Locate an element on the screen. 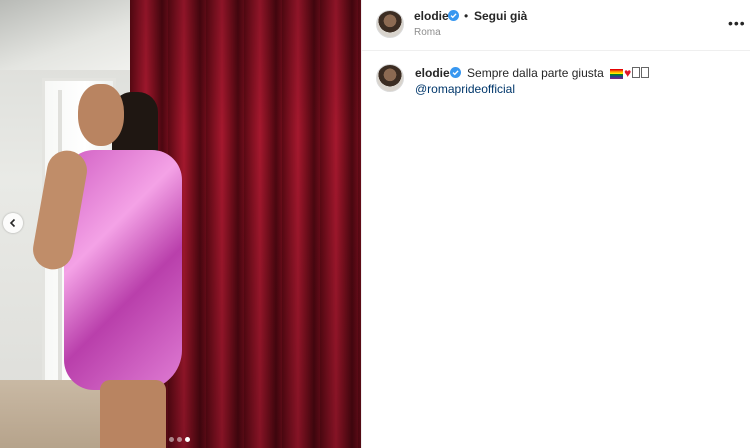  photo-person-legs is located at coordinates (133, 414).